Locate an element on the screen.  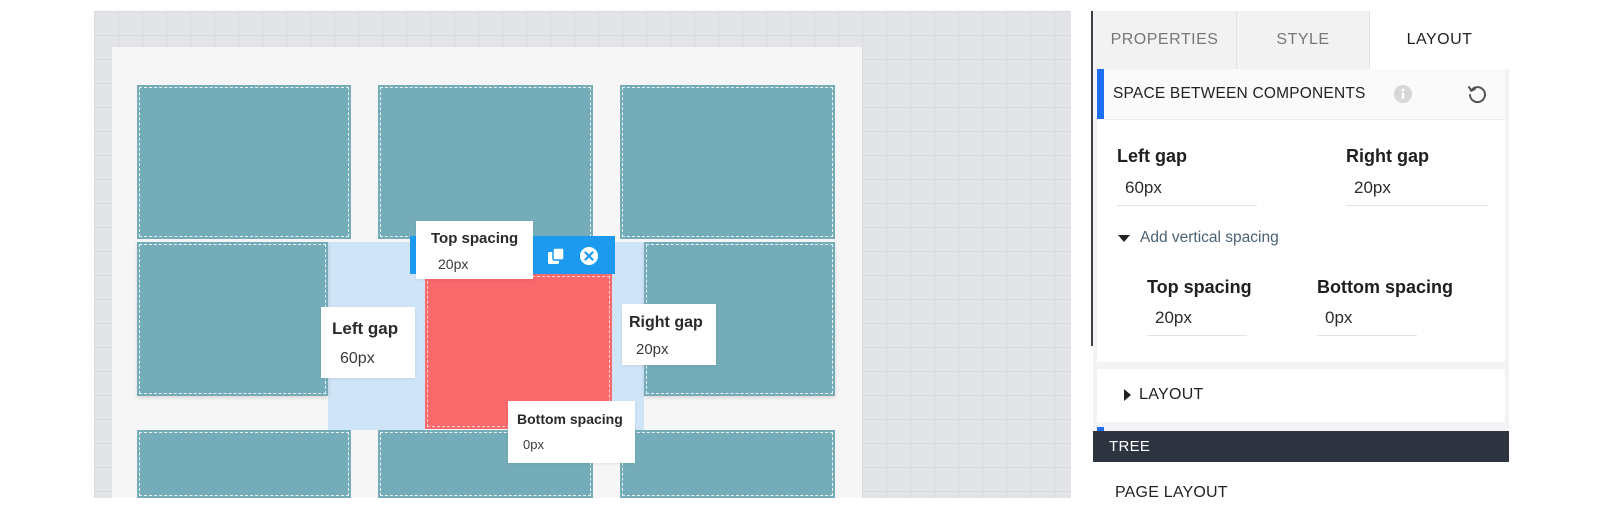
reset-icon is located at coordinates (1477, 94).